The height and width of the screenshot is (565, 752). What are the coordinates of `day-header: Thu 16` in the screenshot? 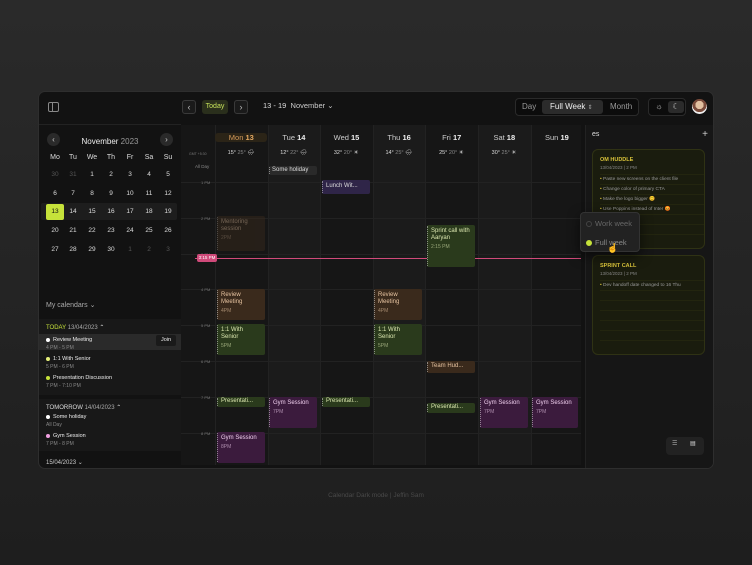 It's located at (399, 137).